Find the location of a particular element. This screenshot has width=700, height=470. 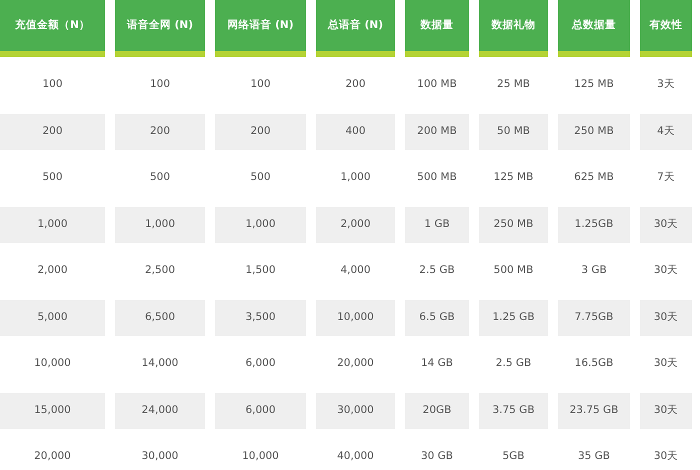

table-cell: 3.75 GB is located at coordinates (513, 410).